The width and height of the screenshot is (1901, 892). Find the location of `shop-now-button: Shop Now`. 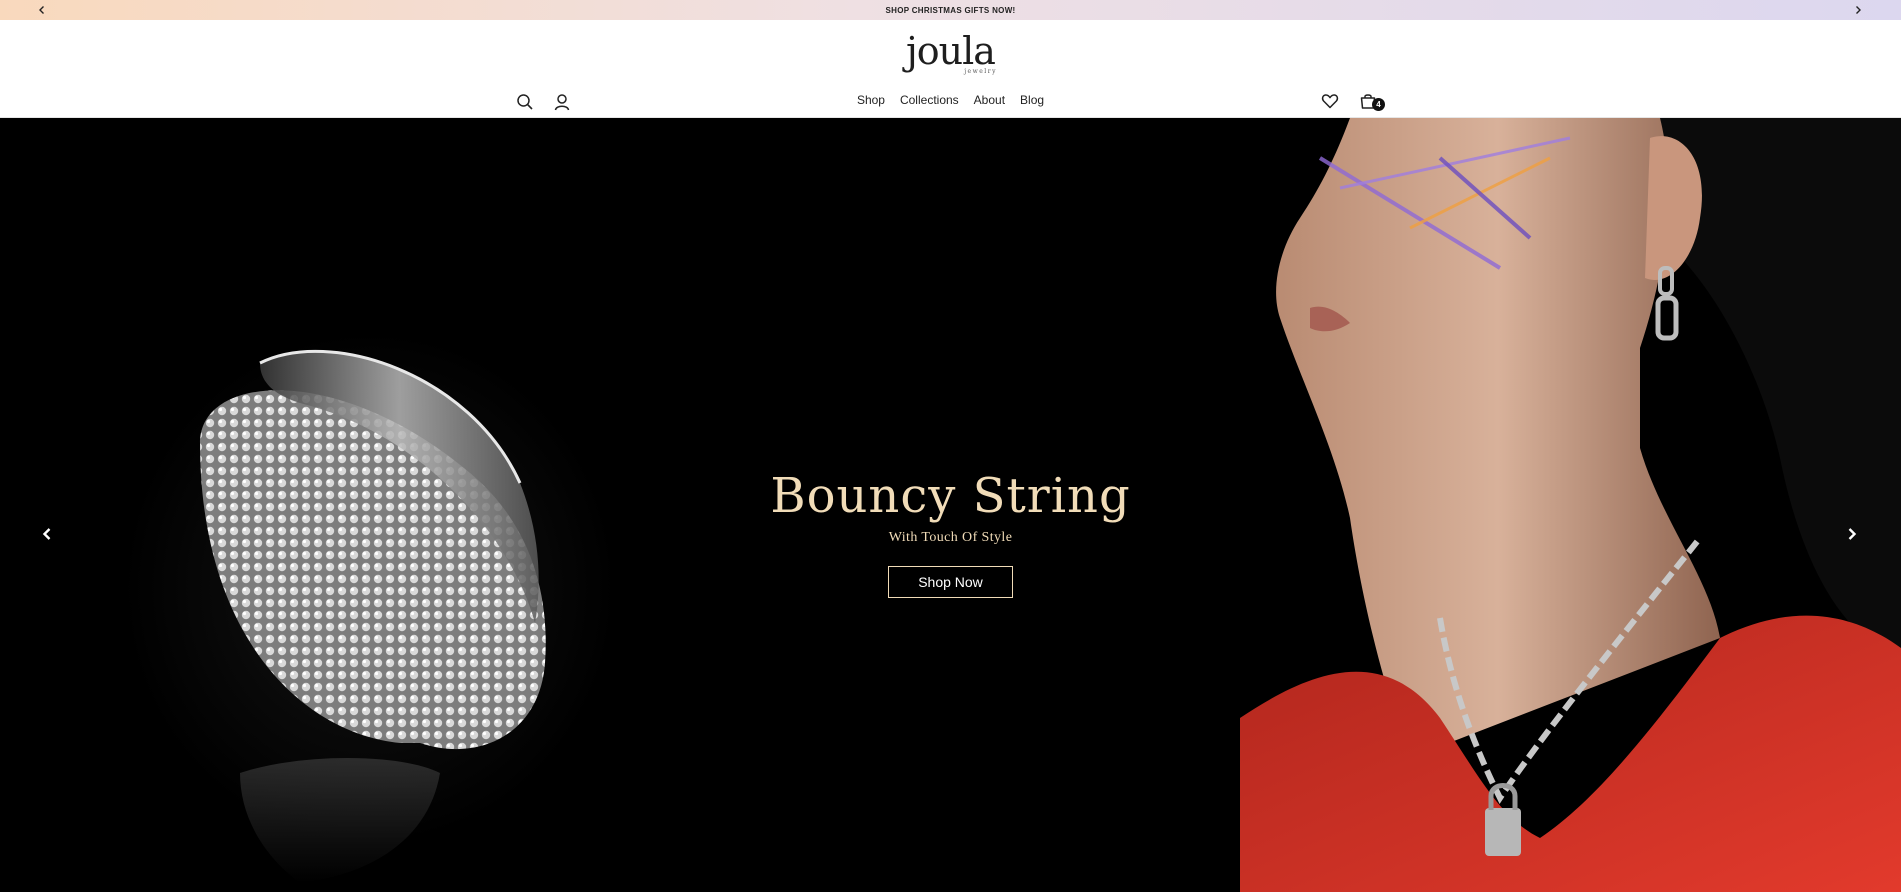

shop-now-button: Shop Now is located at coordinates (950, 582).